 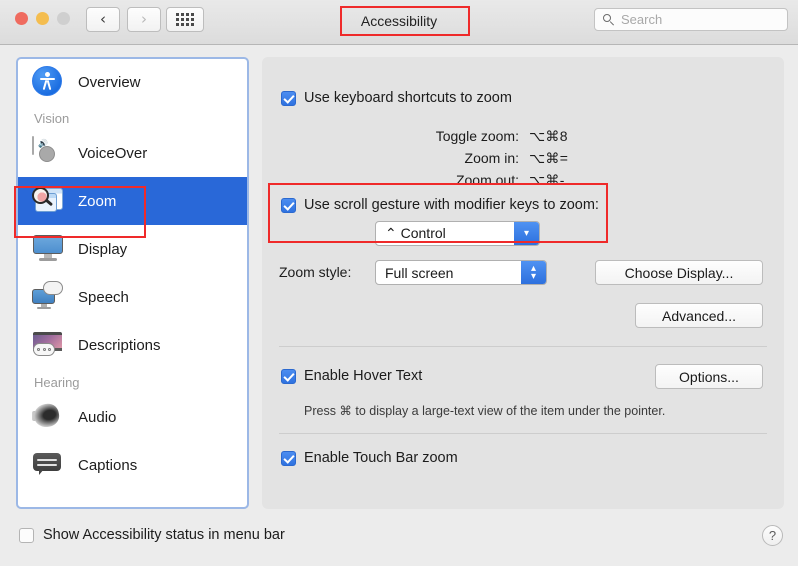 What do you see at coordinates (547, 180) in the screenshot?
I see `zoom-out-key-value: ⌥⌘-` at bounding box center [547, 180].